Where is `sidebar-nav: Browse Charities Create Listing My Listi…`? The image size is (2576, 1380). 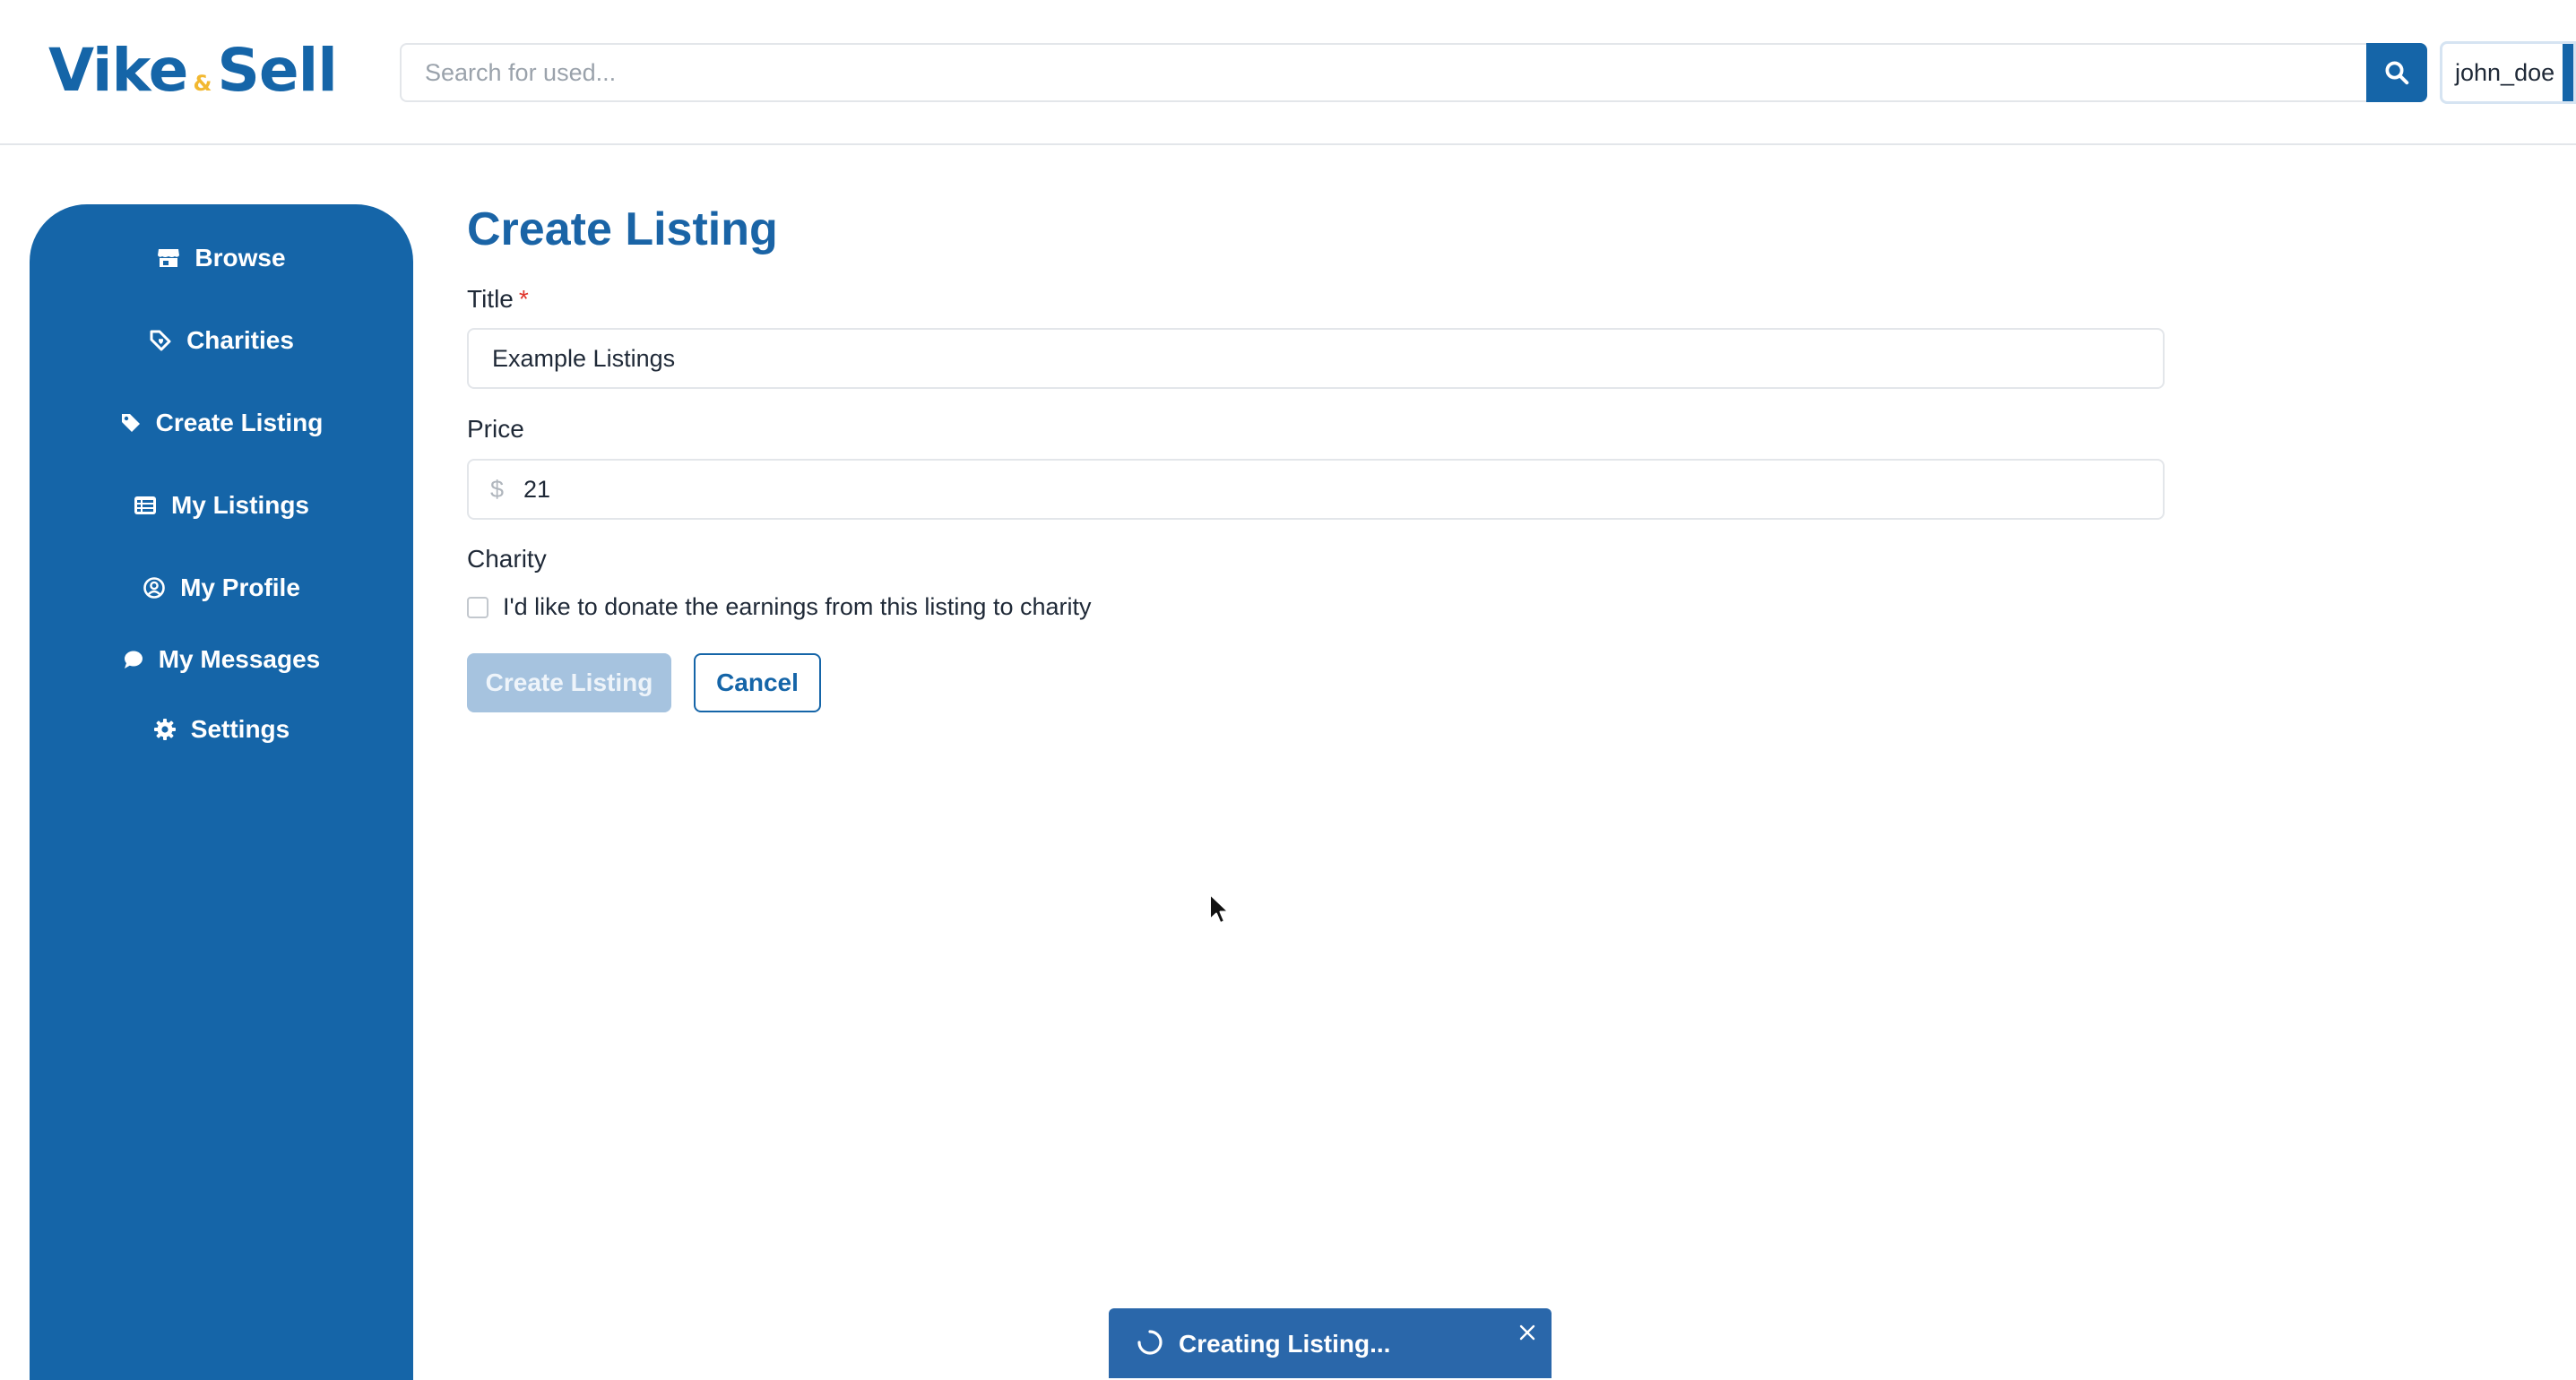
sidebar-nav: Browse Charities Create Listing My Listi… is located at coordinates (221, 792).